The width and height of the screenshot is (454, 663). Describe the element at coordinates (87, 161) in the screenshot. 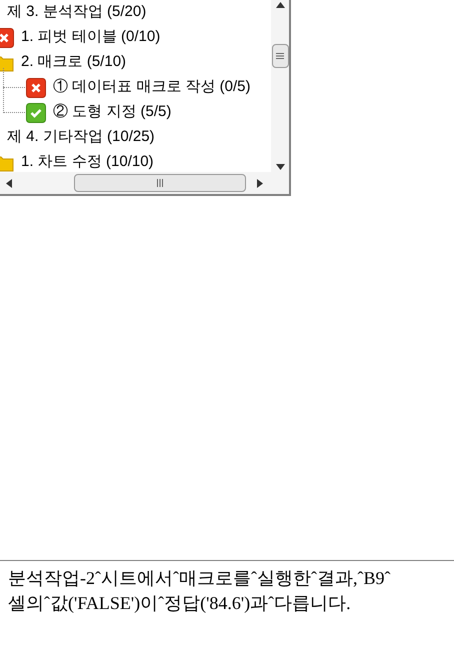

I see `tree-item: 1. 차트 수정 (10/10)` at that location.